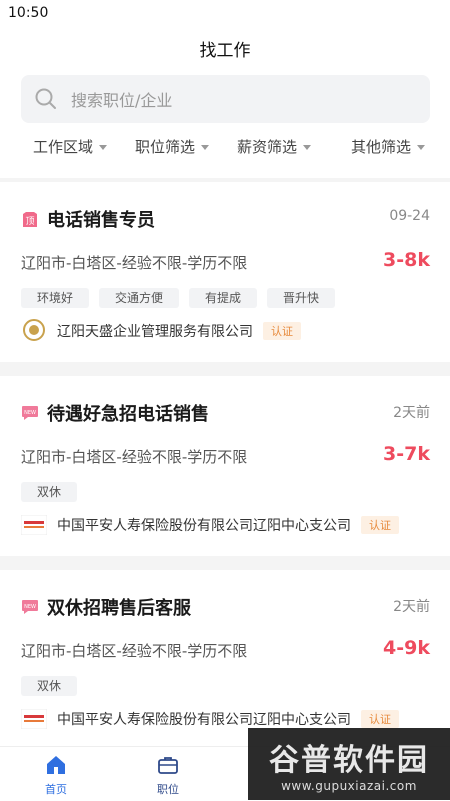 This screenshot has height=801, width=450. I want to click on search-input, so click(241, 100).